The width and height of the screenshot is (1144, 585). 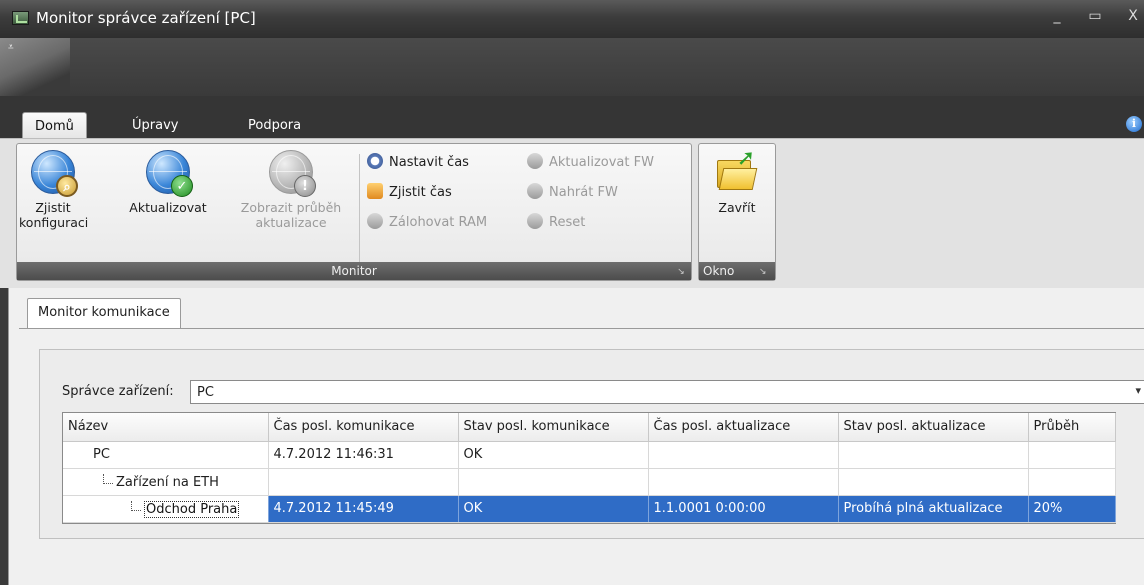 What do you see at coordinates (572, 117) in the screenshot?
I see `ribbon-tabs: Domů Úpravy Podpora i` at bounding box center [572, 117].